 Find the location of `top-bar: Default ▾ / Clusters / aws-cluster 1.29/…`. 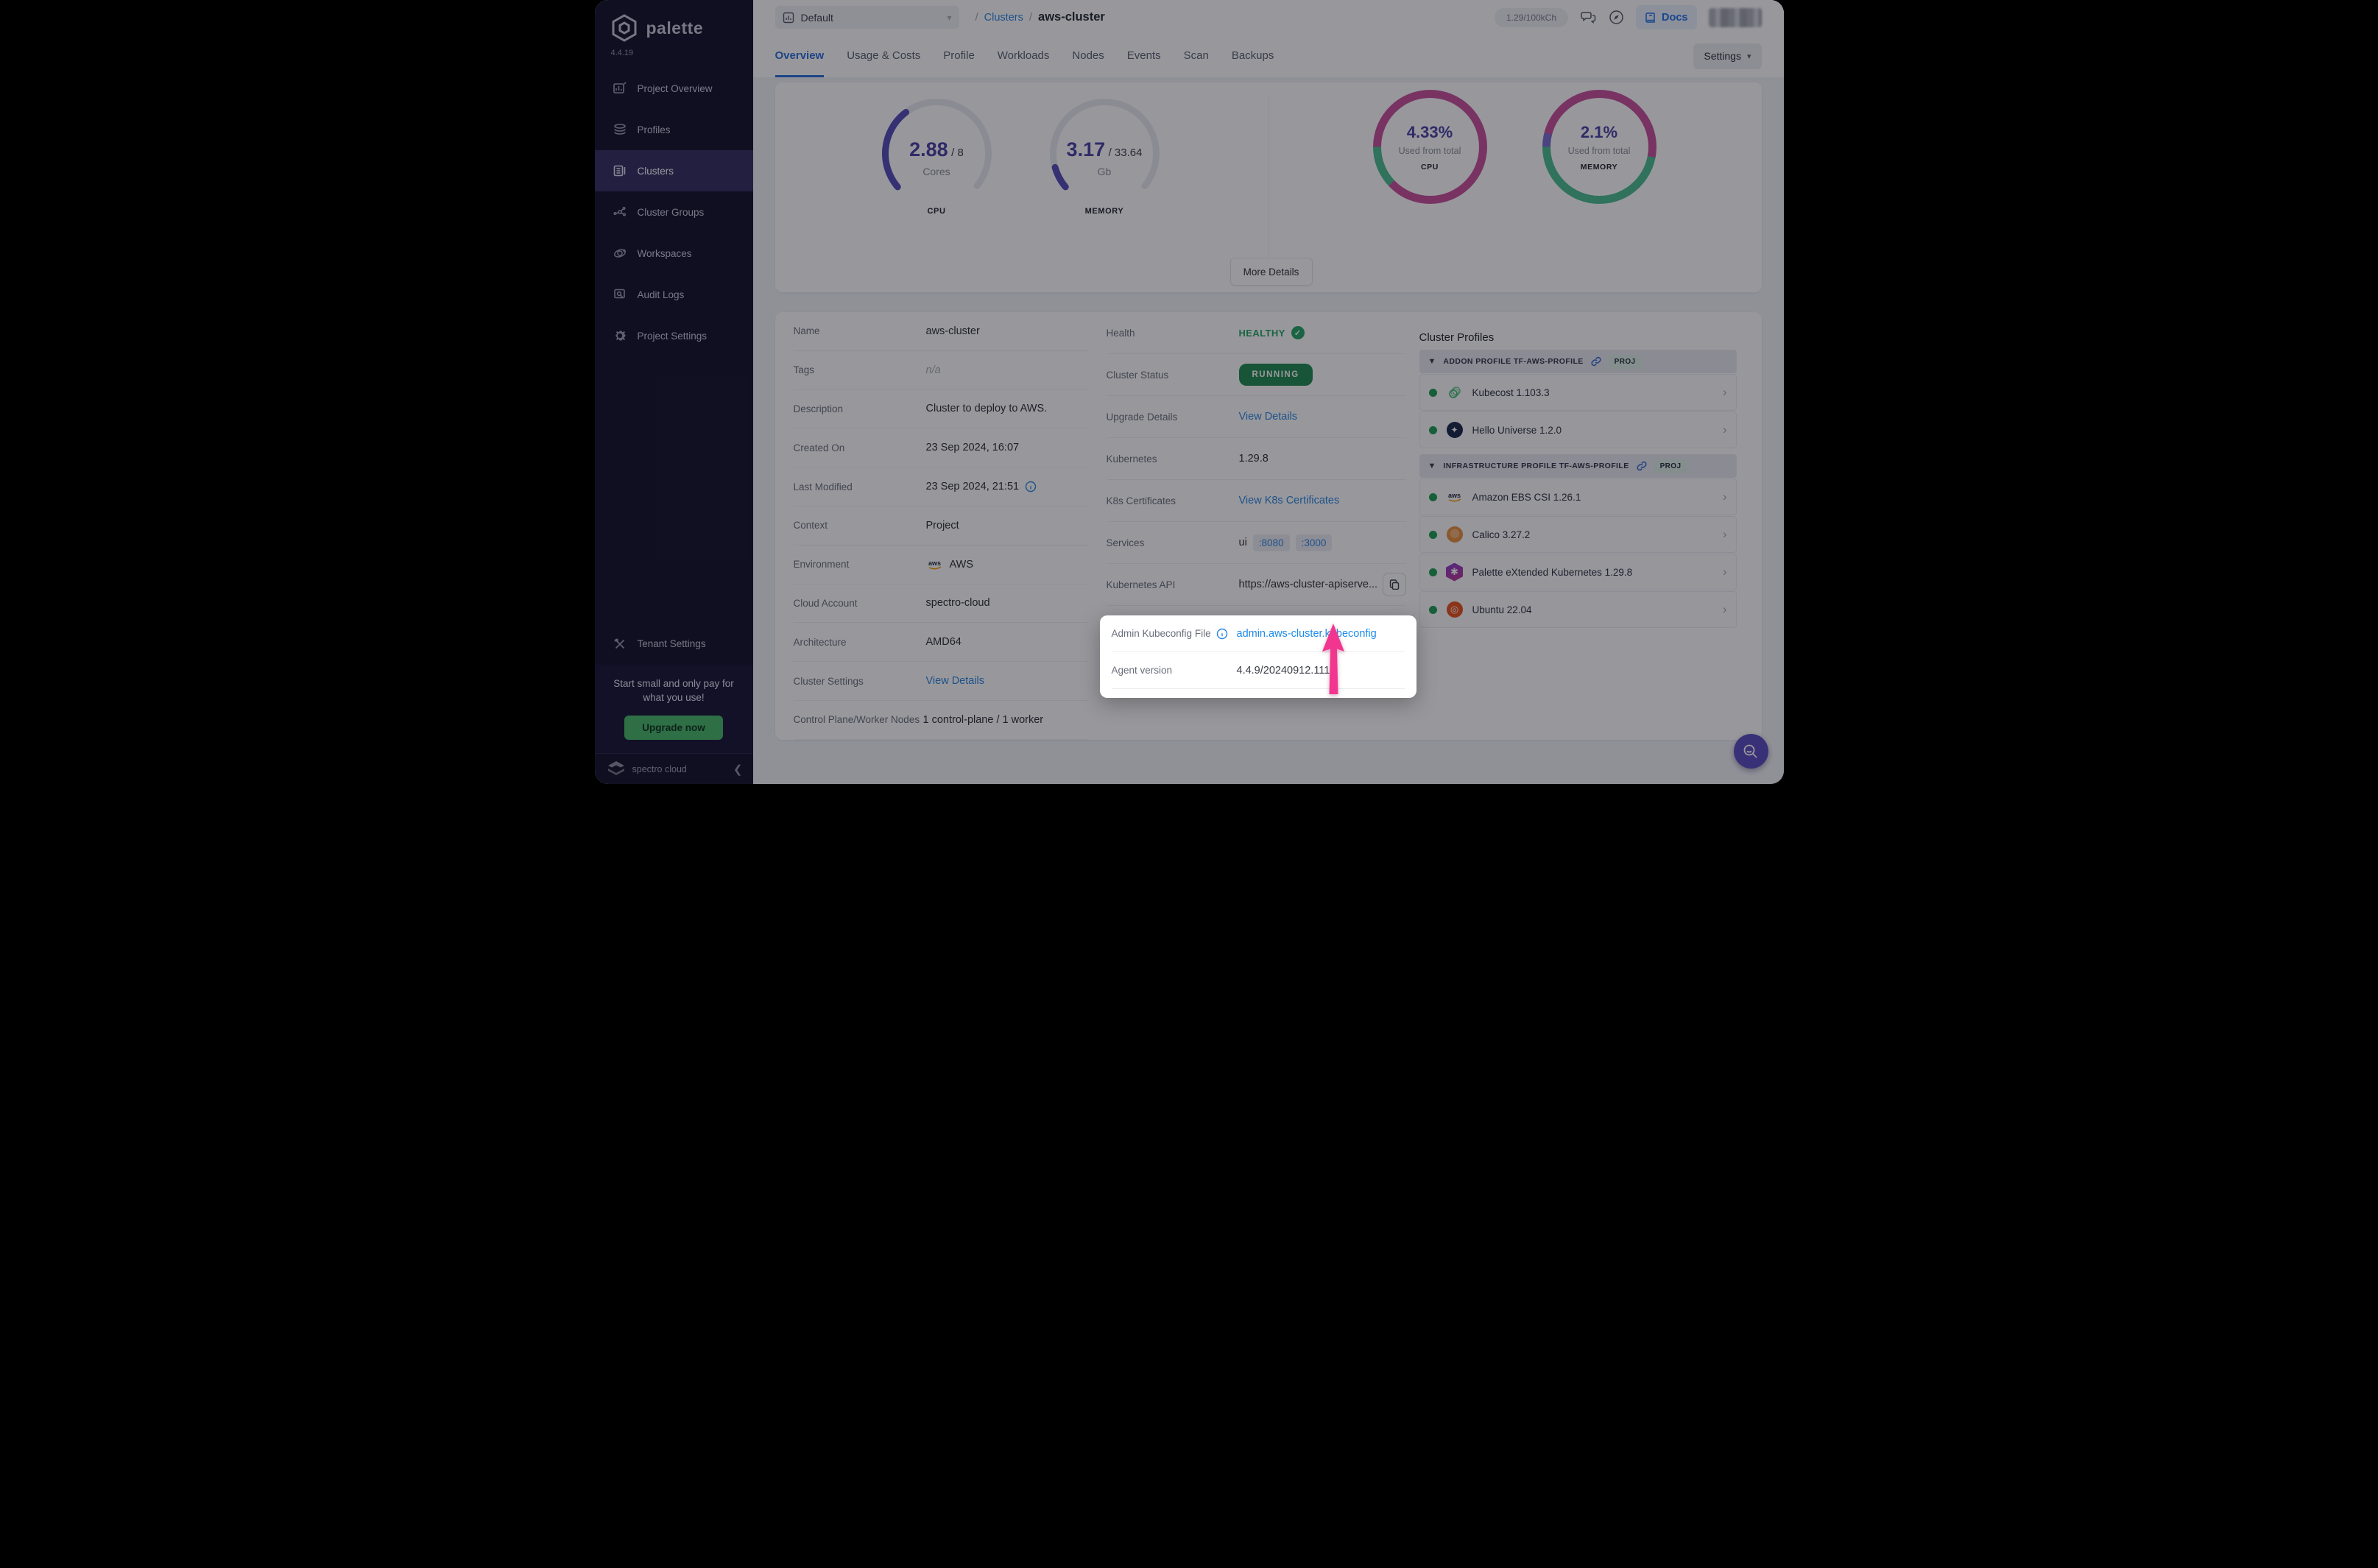

top-bar: Default ▾ / Clusters / aws-cluster 1.29/… is located at coordinates (1268, 39).